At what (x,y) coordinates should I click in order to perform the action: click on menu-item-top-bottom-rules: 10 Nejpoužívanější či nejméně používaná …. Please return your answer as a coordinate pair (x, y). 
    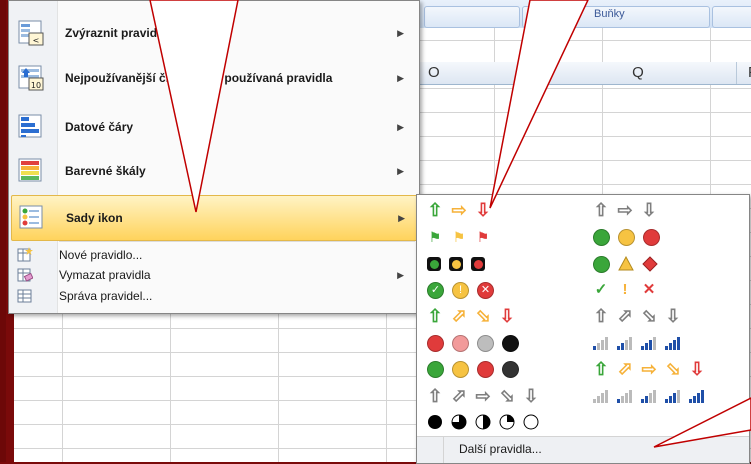
    Looking at the image, I should click on (213, 78).